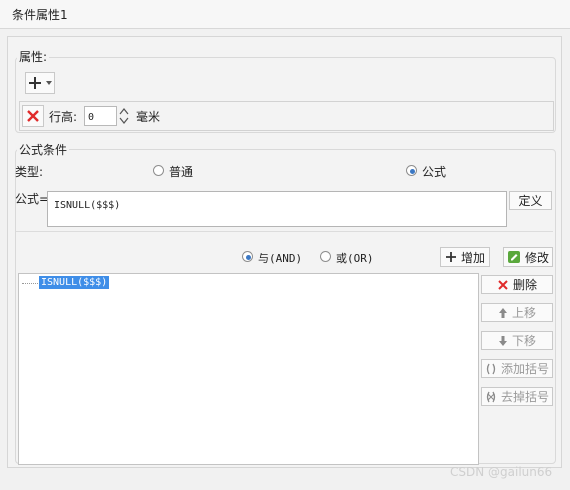  I want to click on row-height-value: 0, so click(91, 117).